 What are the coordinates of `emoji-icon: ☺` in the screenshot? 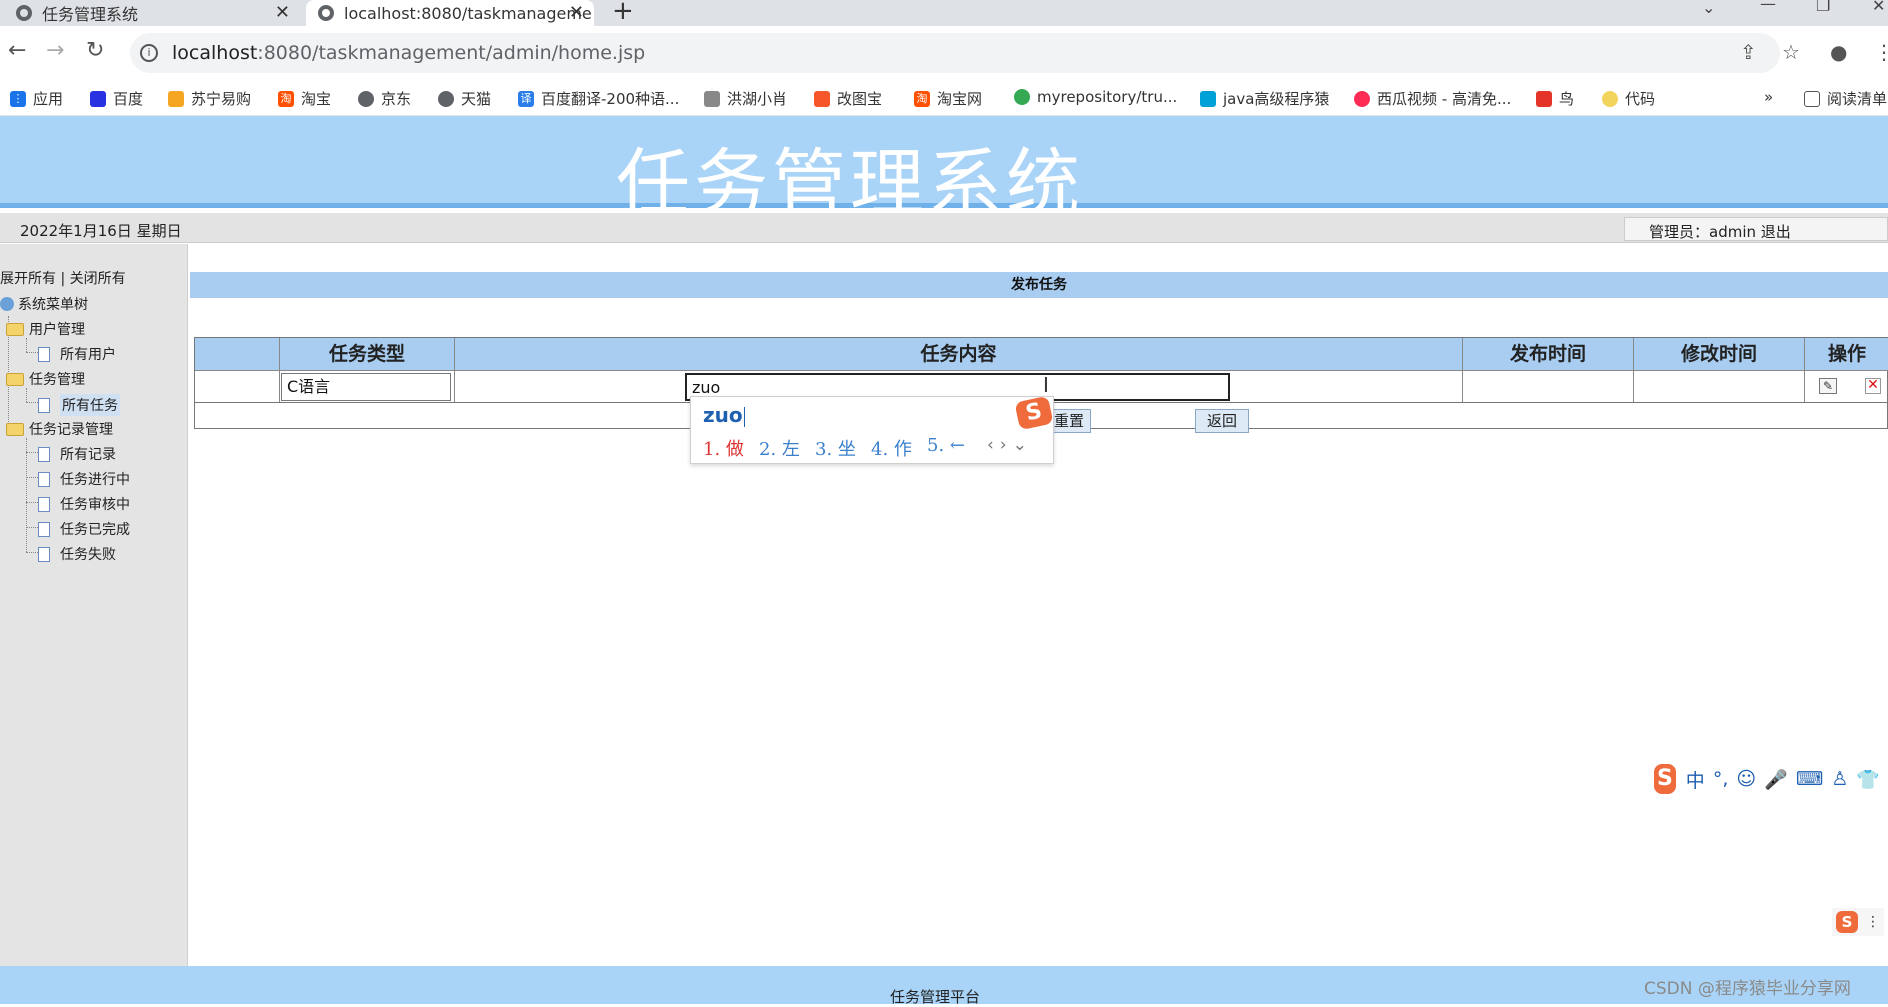 It's located at (1746, 779).